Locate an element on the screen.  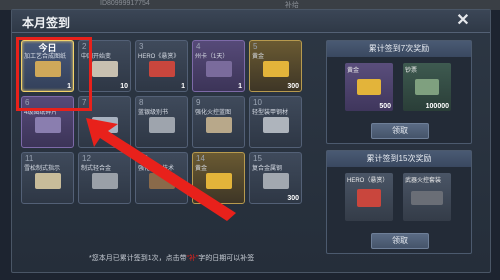
red-arrow-shape is located at coordinates (161, 169).